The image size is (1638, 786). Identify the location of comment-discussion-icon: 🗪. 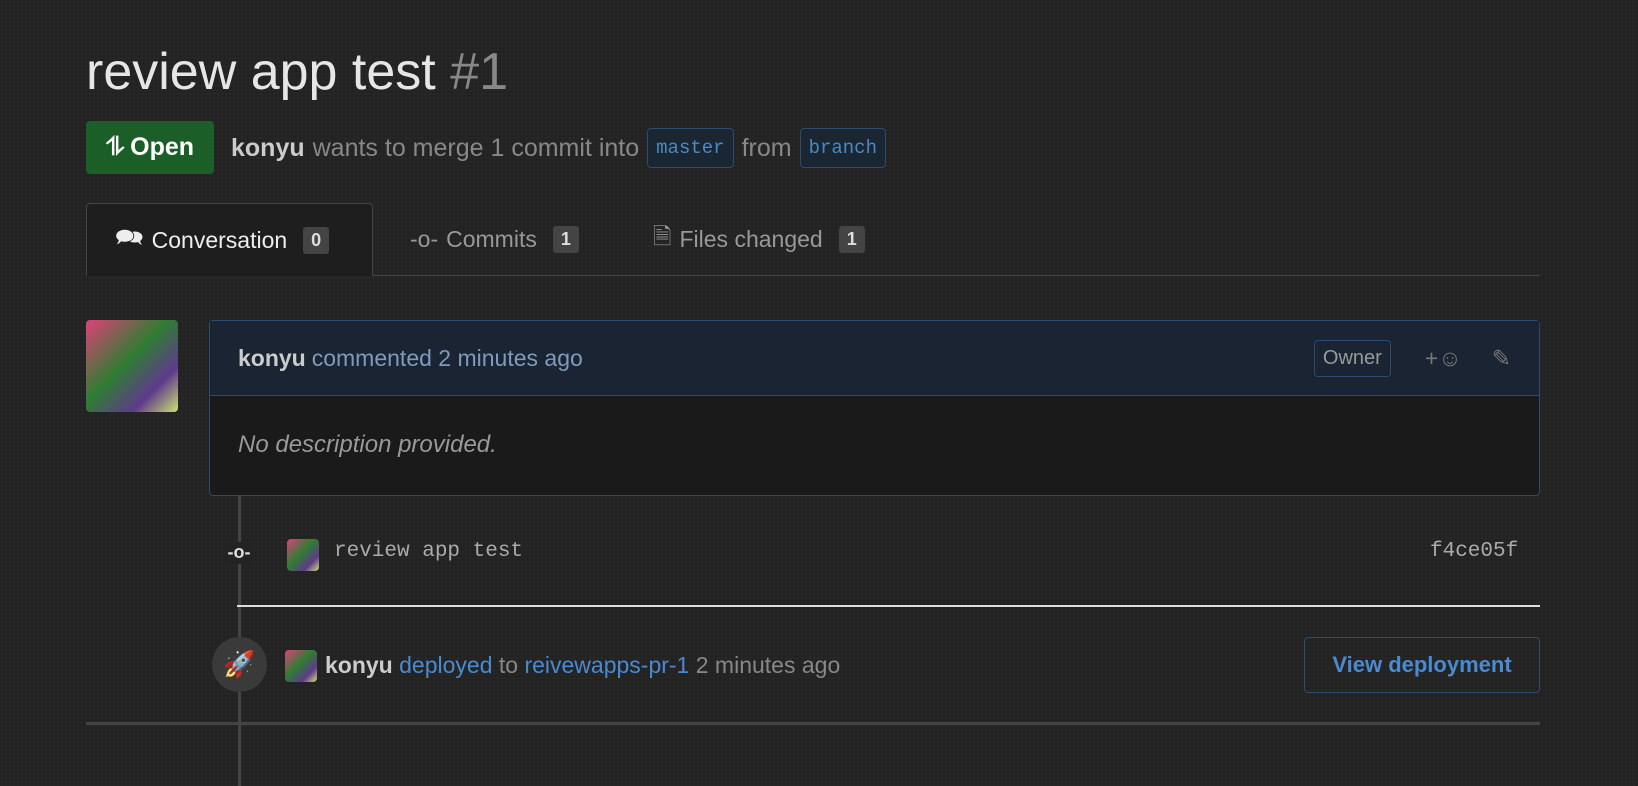
(129, 236).